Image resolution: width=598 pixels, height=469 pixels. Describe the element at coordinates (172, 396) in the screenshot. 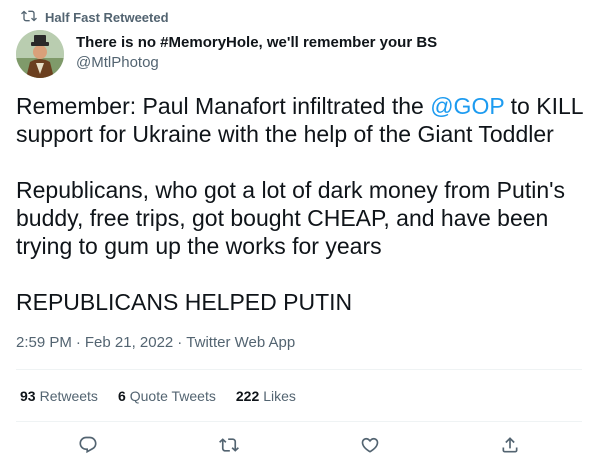

I see `stat-label: Quote Tweets` at that location.